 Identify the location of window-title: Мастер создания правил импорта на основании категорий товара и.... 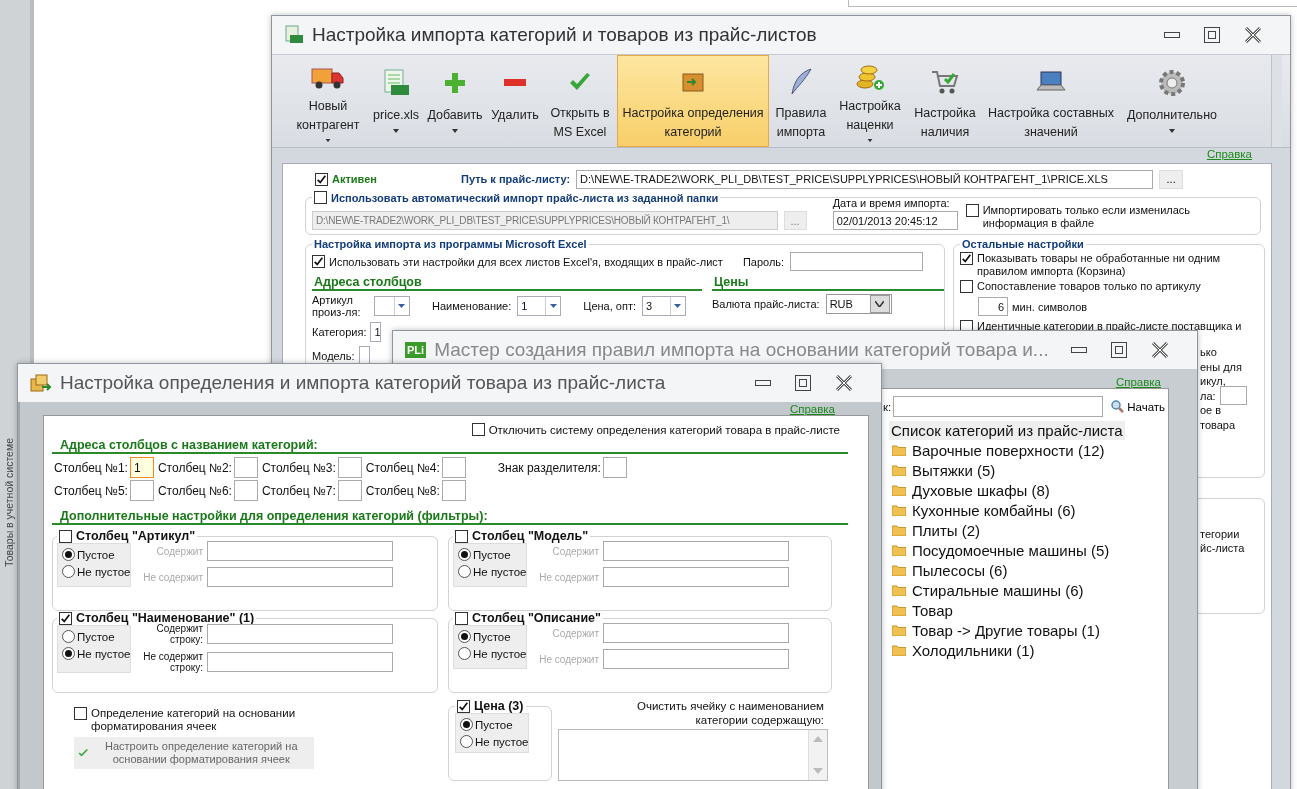
(742, 350).